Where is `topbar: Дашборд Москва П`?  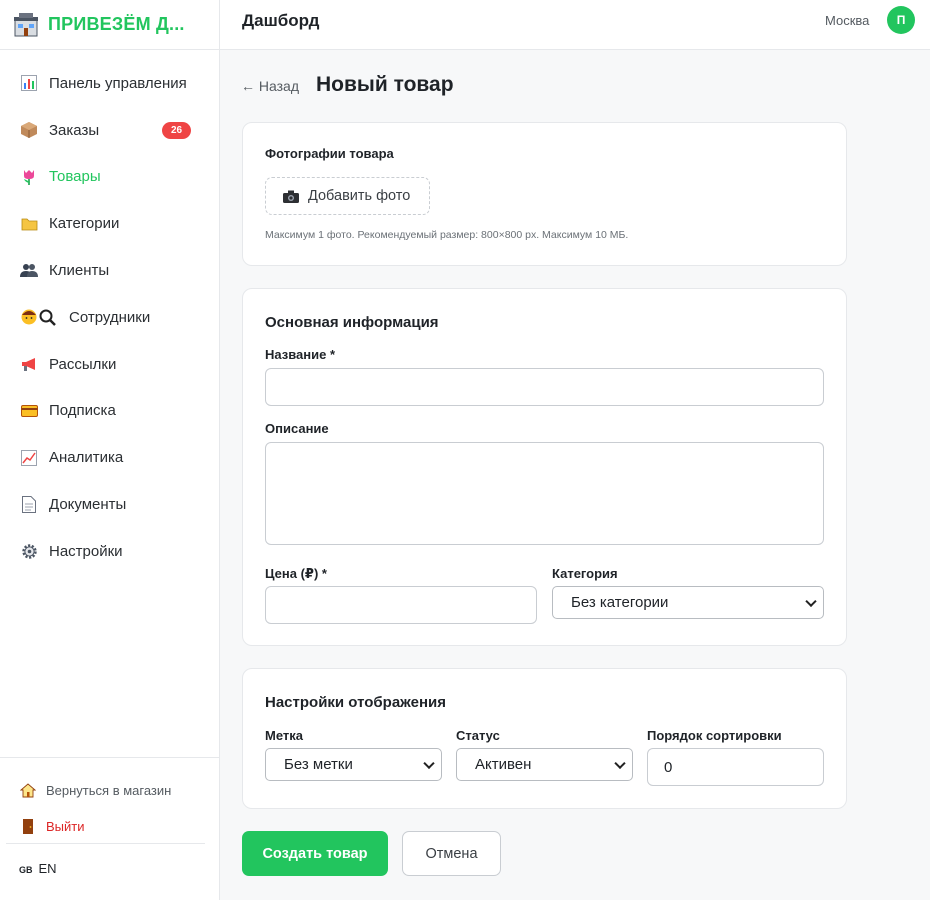
topbar: Дашборд Москва П is located at coordinates (575, 25).